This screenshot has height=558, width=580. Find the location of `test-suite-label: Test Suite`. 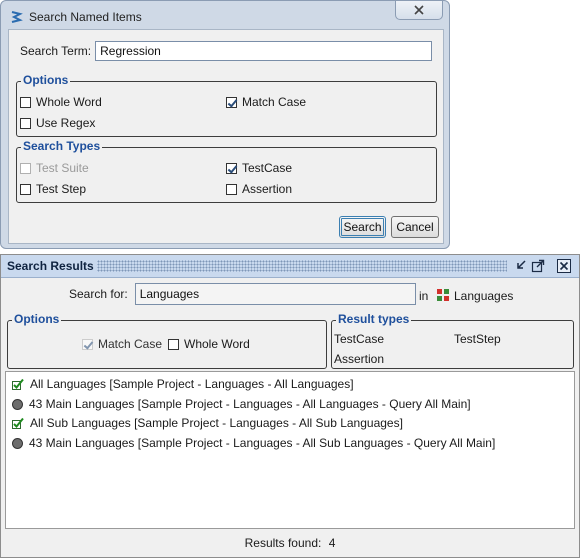

test-suite-label: Test Suite is located at coordinates (62, 168).